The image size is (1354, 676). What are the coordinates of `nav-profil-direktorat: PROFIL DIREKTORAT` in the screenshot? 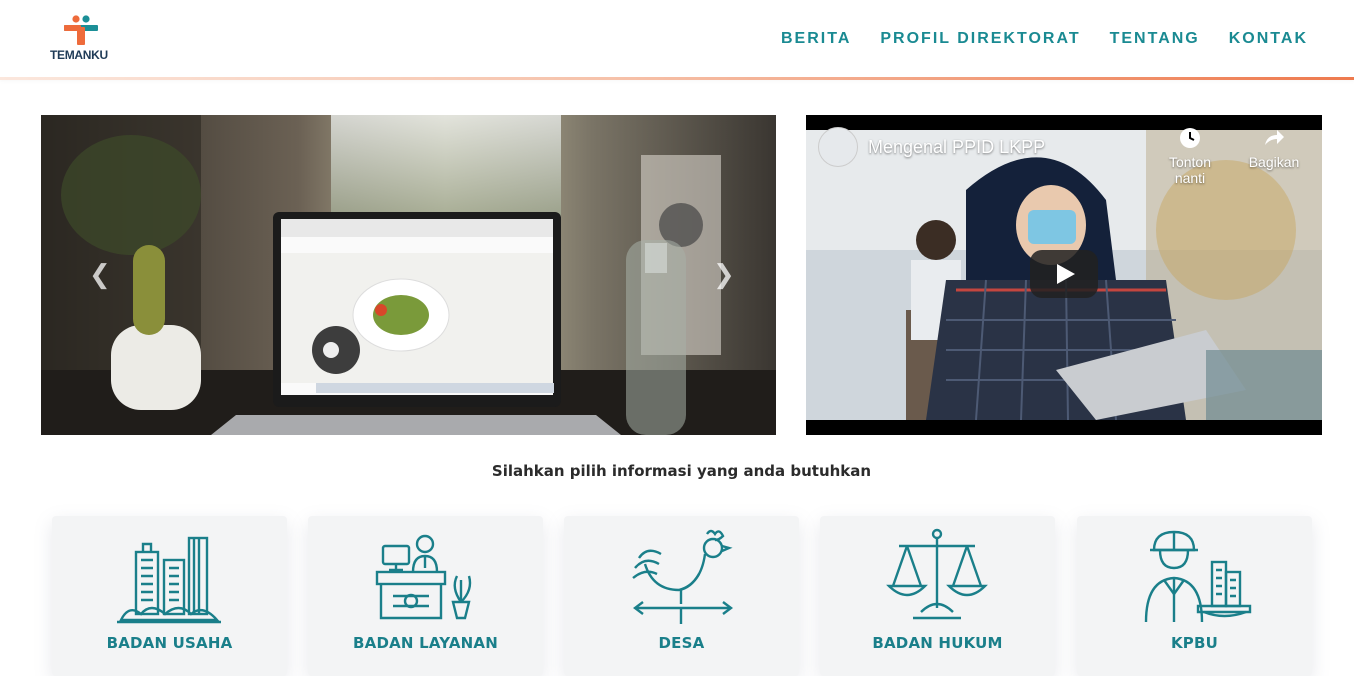 It's located at (980, 39).